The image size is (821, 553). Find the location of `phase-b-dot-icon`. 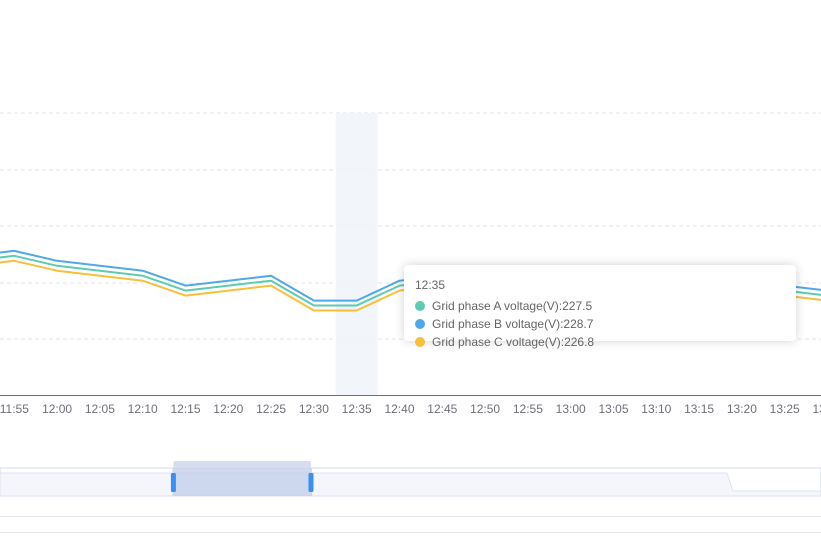

phase-b-dot-icon is located at coordinates (420, 324).